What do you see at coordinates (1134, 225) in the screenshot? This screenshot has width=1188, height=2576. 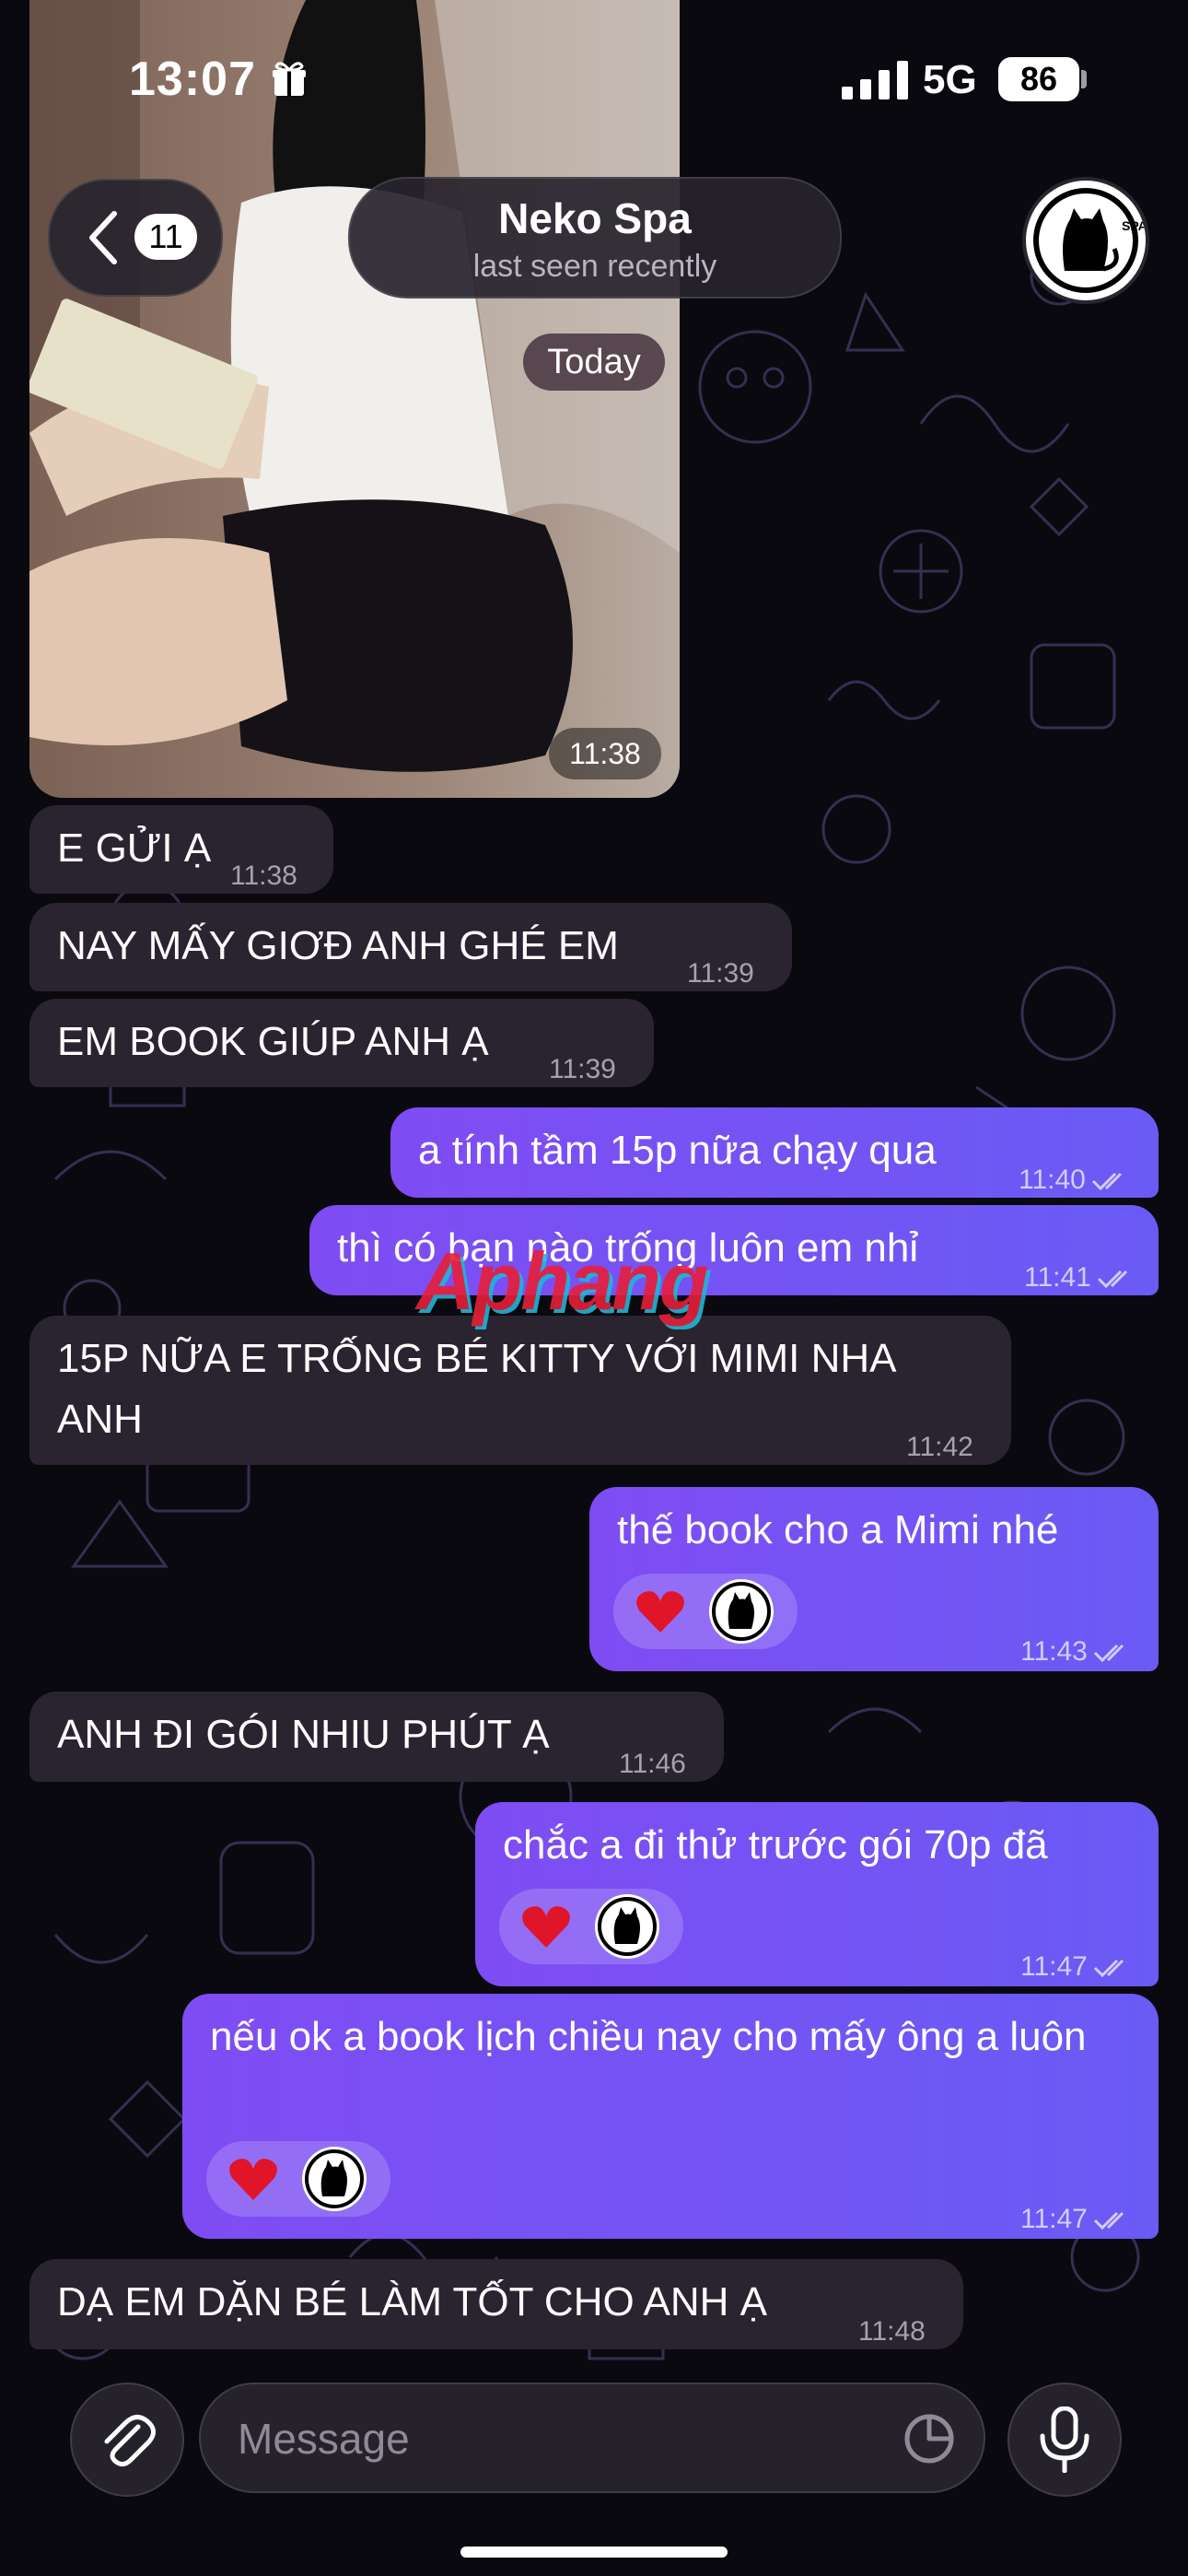 I see `avatar-label: SPA` at bounding box center [1134, 225].